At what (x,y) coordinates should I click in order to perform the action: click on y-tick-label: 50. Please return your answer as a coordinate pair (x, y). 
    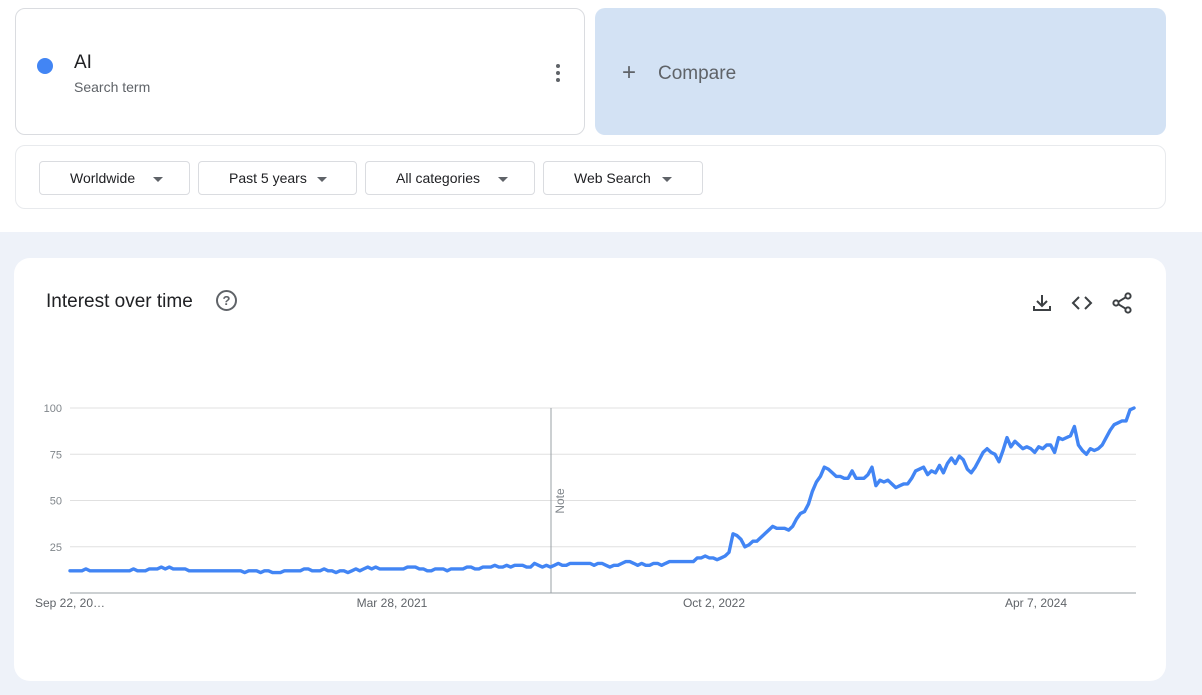
    Looking at the image, I should click on (56, 502).